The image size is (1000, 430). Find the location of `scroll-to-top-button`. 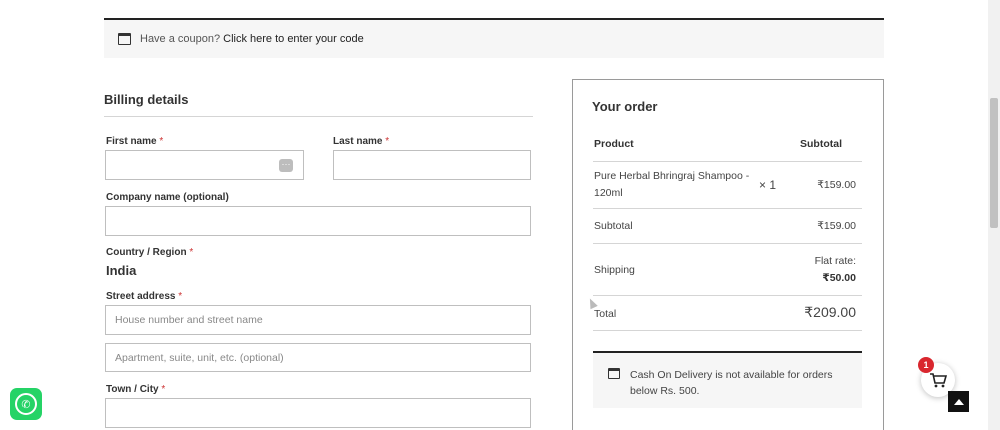

scroll-to-top-button is located at coordinates (958, 401).